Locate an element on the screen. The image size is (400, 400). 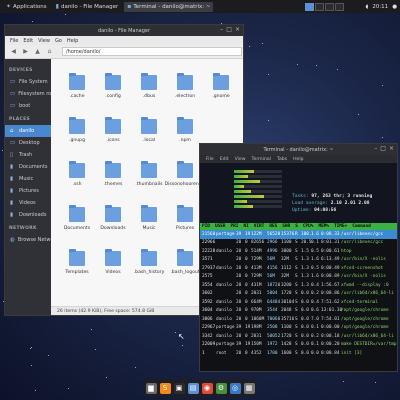
col-shr: SHR is located at coordinates (286, 226).